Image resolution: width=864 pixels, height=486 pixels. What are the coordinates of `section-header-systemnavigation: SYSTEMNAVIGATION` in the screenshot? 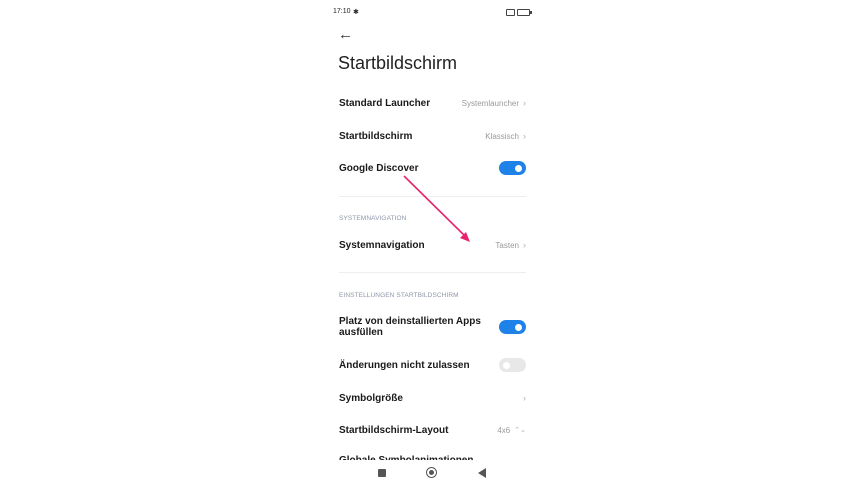 It's located at (373, 218).